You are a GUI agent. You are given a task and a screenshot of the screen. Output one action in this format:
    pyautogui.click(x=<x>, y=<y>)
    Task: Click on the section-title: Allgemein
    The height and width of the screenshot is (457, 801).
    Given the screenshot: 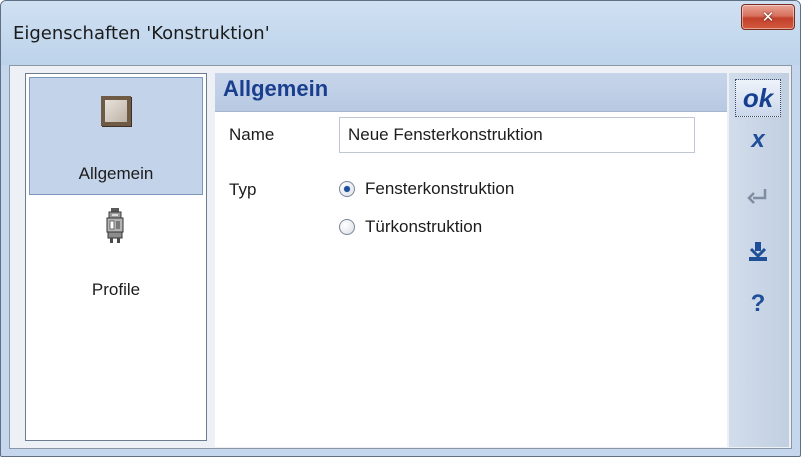 What is the action you would take?
    pyautogui.click(x=276, y=88)
    